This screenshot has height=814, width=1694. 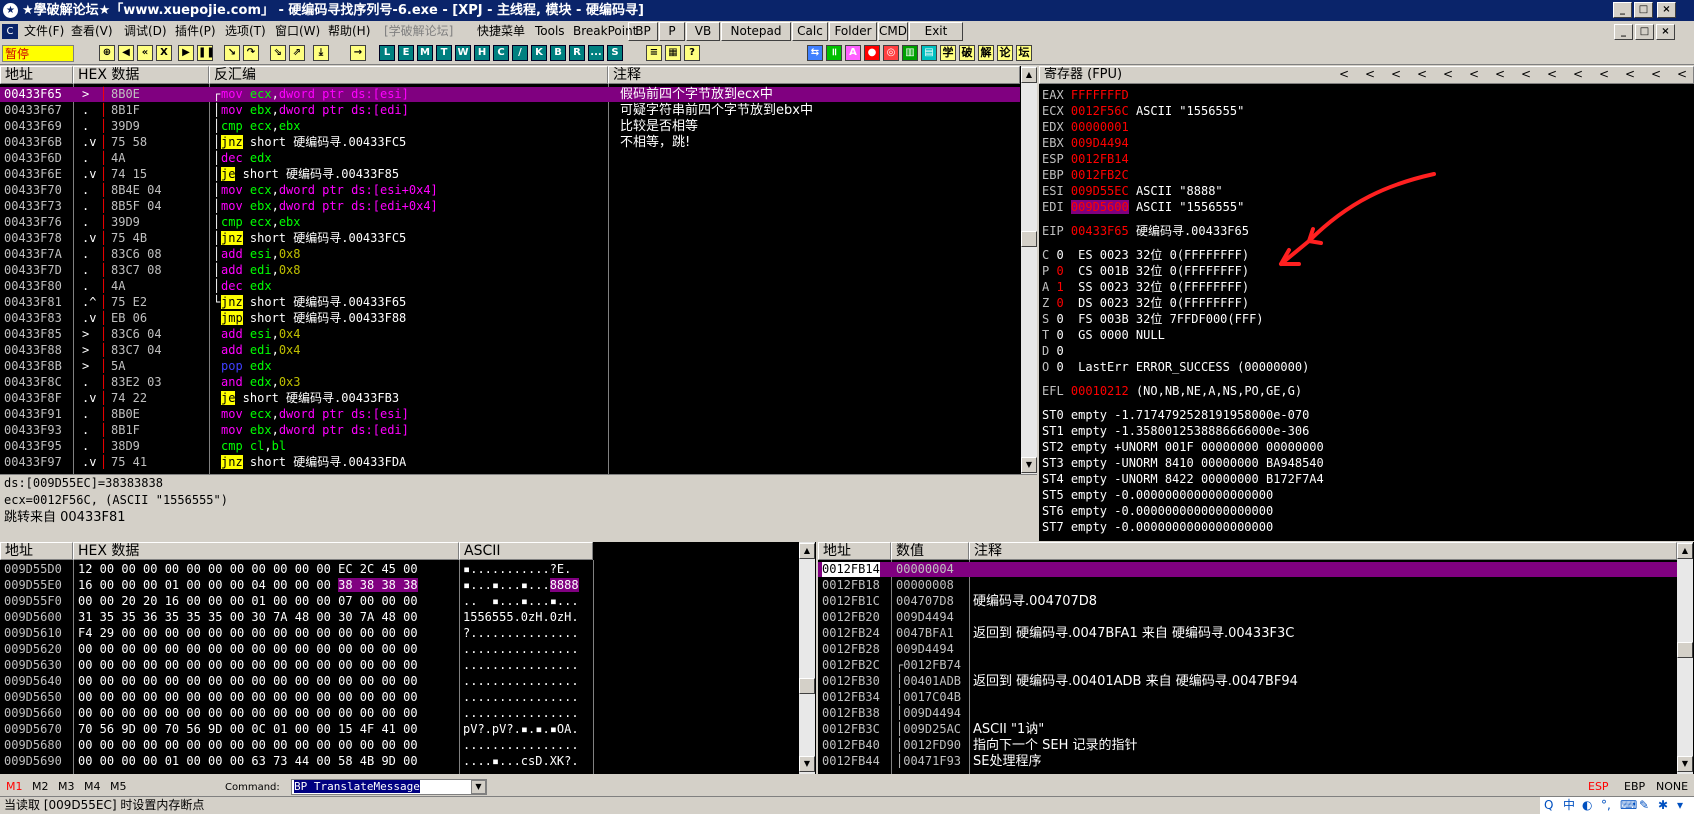 I want to click on p-button: P, so click(x=672, y=31).